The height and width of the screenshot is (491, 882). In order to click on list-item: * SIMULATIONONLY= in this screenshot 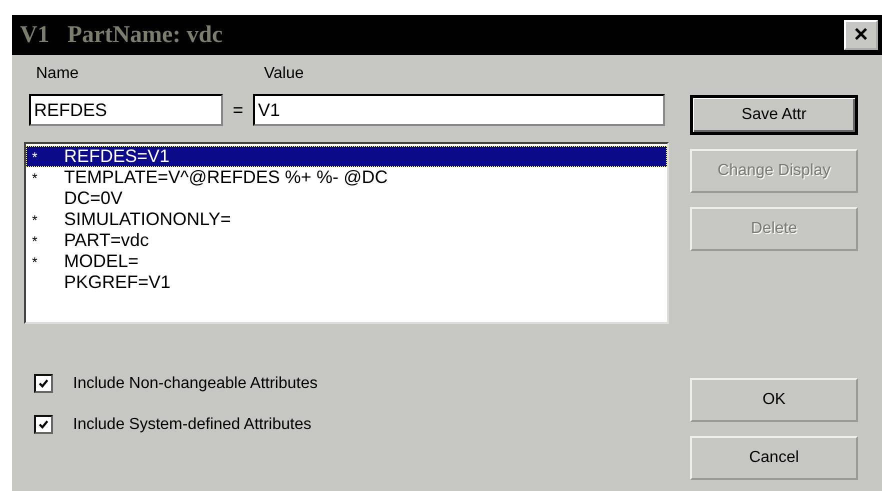, I will do `click(346, 219)`.